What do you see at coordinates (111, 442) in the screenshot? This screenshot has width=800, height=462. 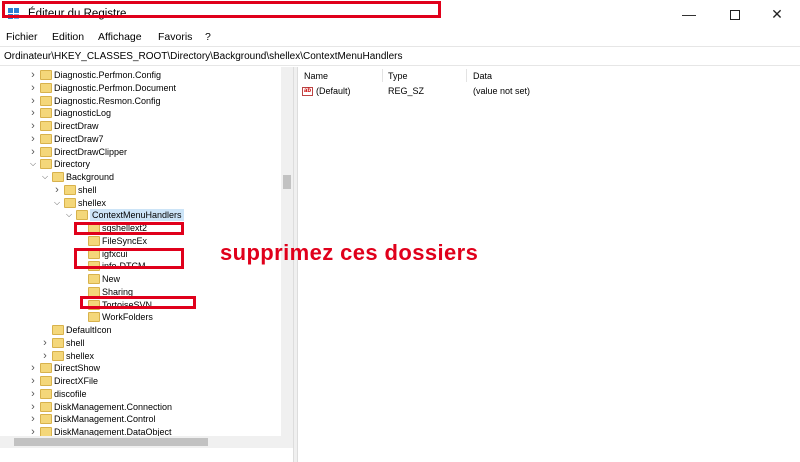 I see `tree-horizontal-scroll-thumb` at bounding box center [111, 442].